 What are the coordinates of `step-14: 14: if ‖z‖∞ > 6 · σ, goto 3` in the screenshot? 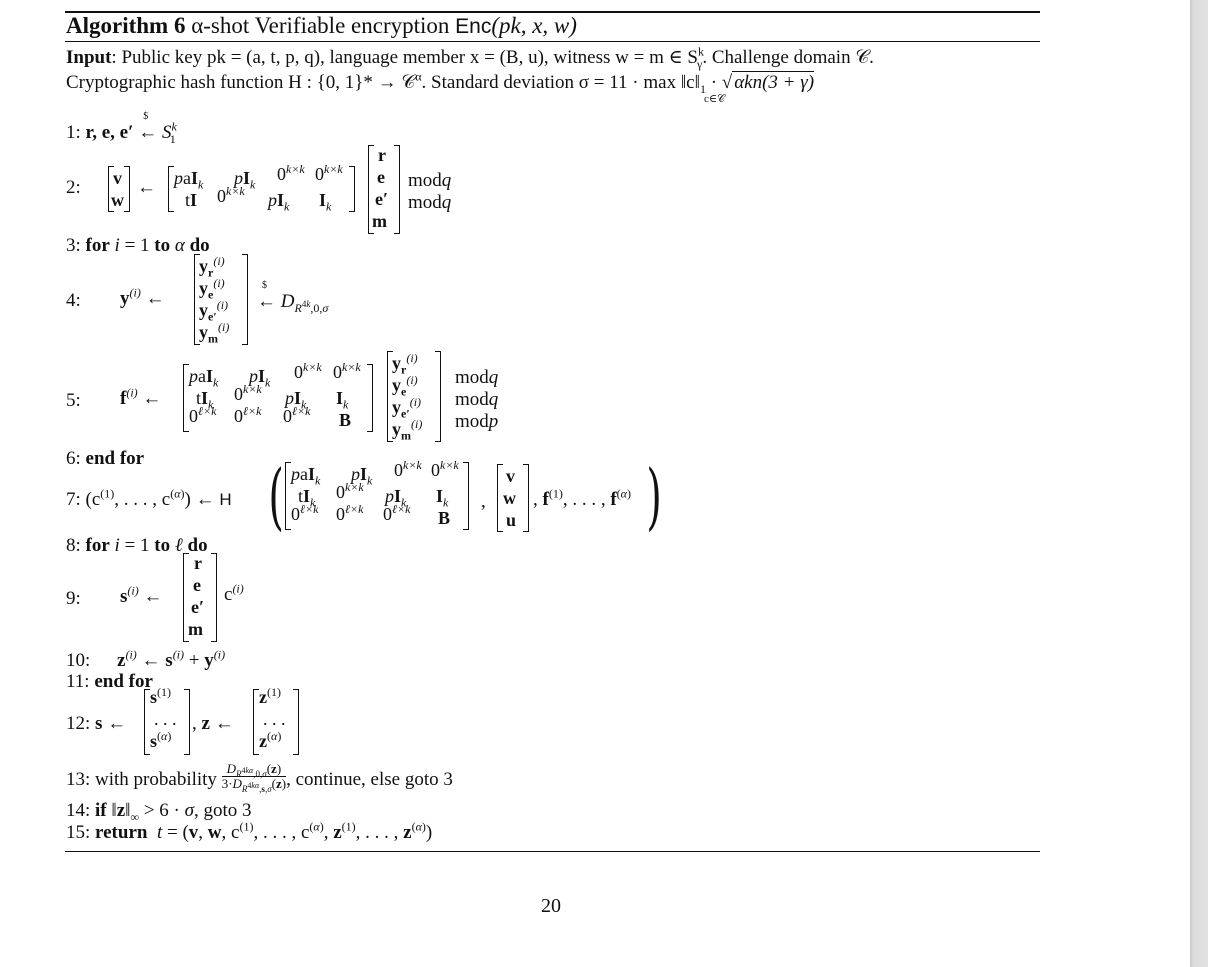 It's located at (159, 812).